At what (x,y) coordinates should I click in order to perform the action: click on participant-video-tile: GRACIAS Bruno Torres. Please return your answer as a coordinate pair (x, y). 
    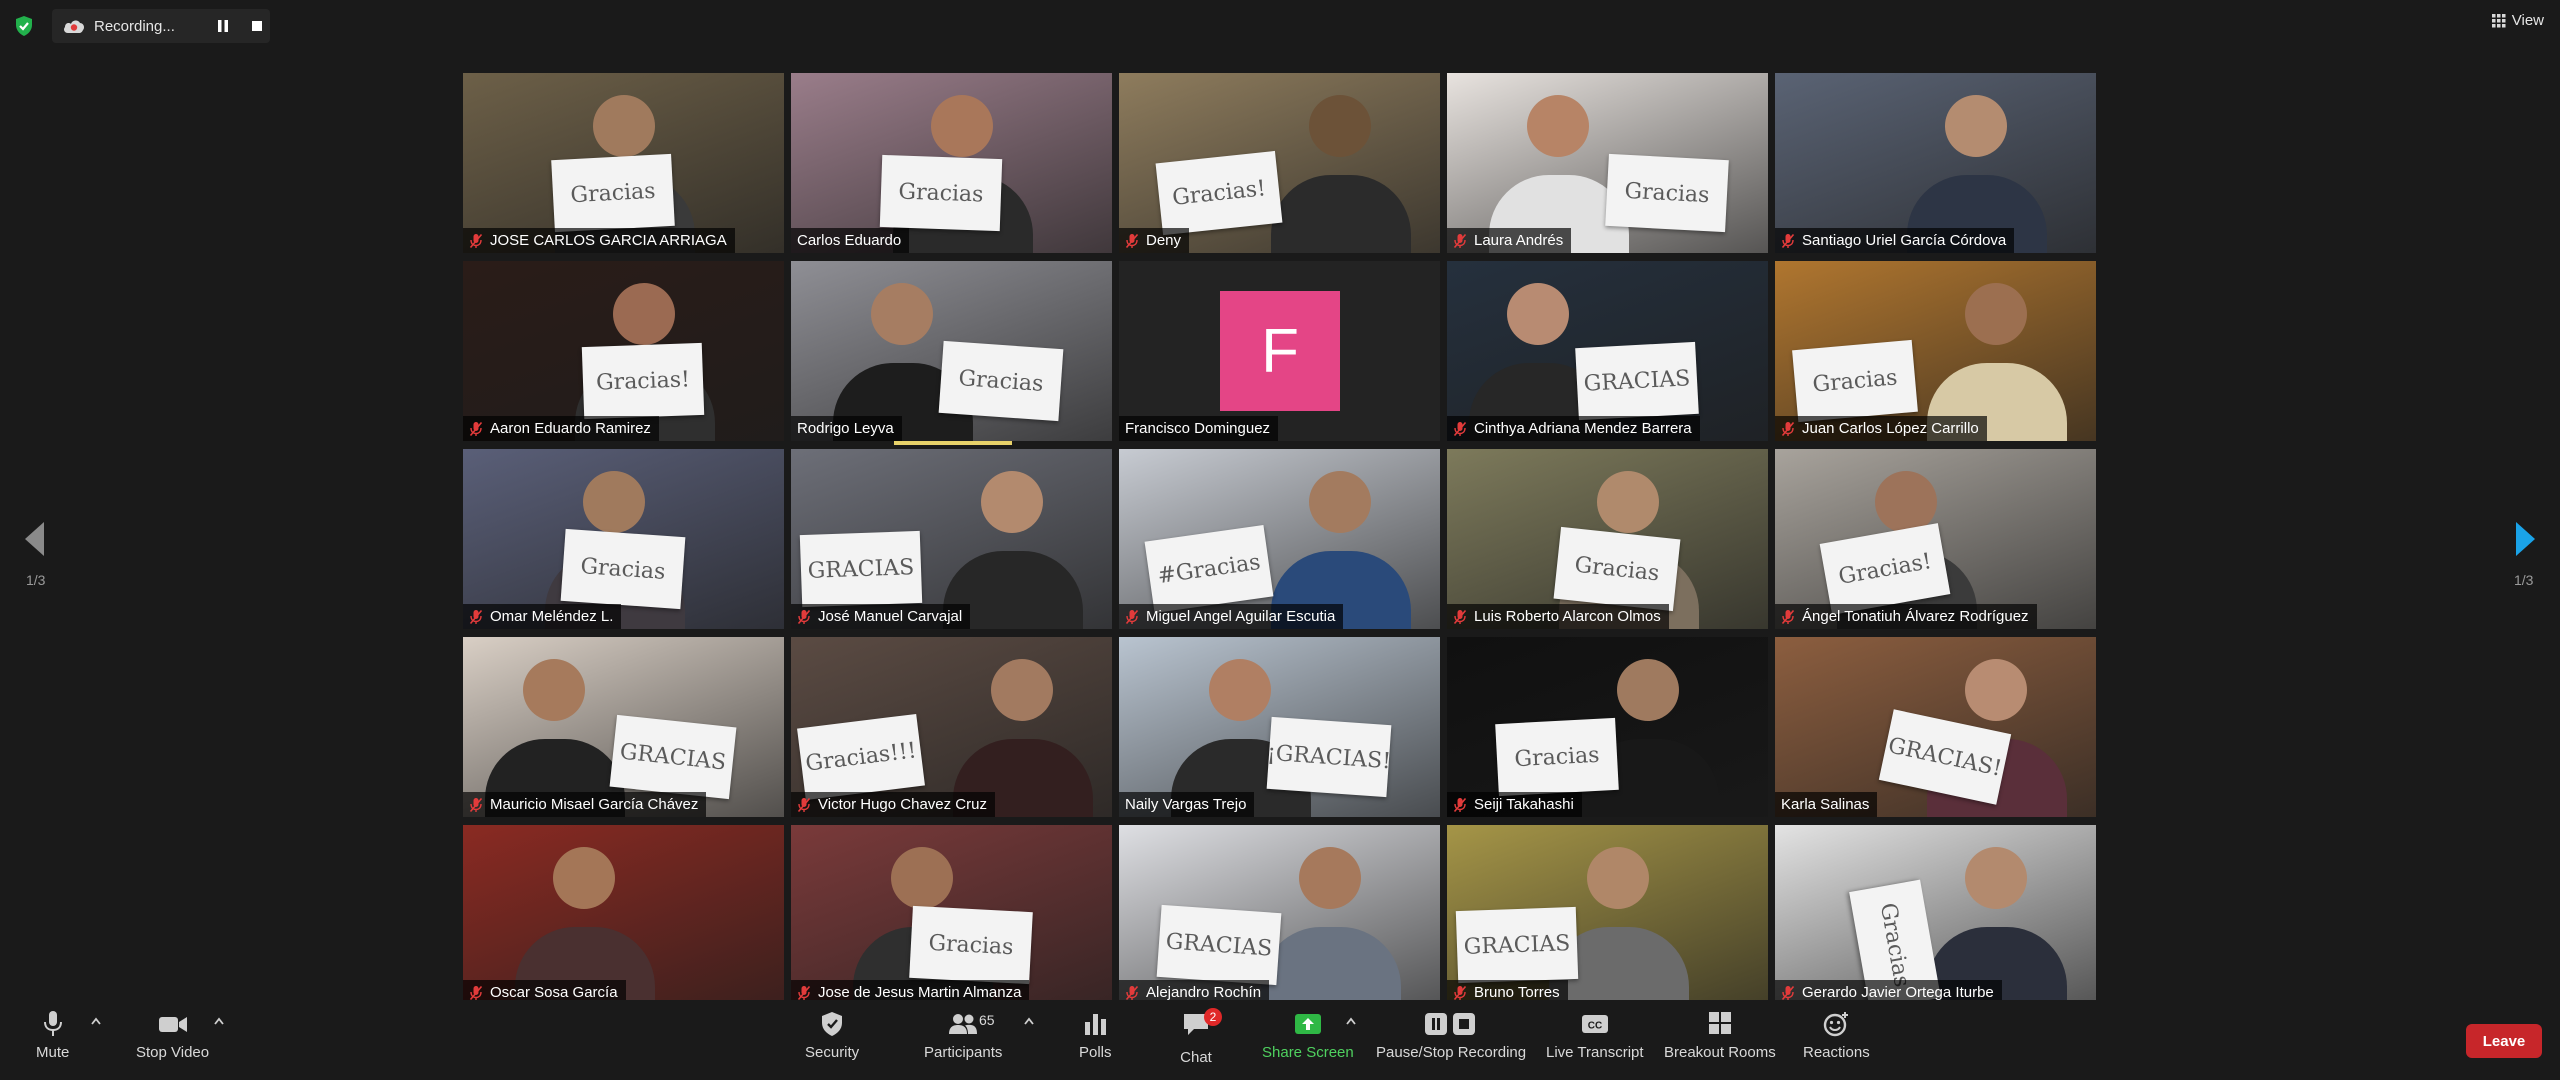
    Looking at the image, I should click on (1607, 915).